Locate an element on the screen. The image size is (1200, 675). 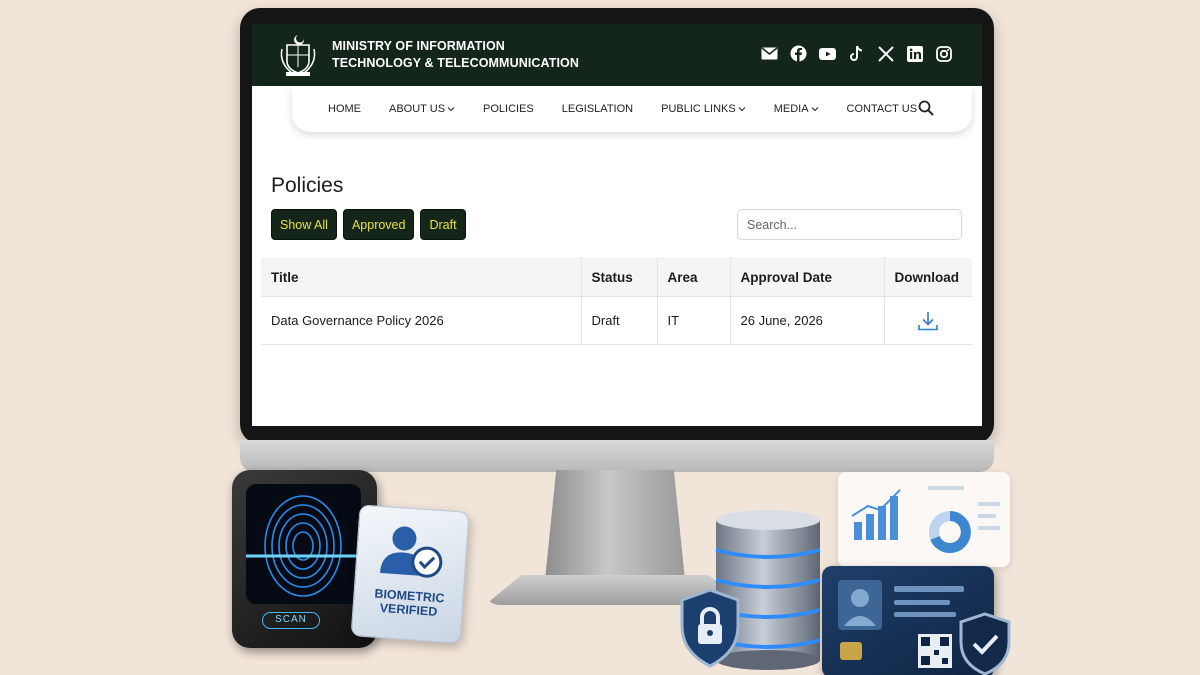
column-header-title: Title is located at coordinates (421, 277).